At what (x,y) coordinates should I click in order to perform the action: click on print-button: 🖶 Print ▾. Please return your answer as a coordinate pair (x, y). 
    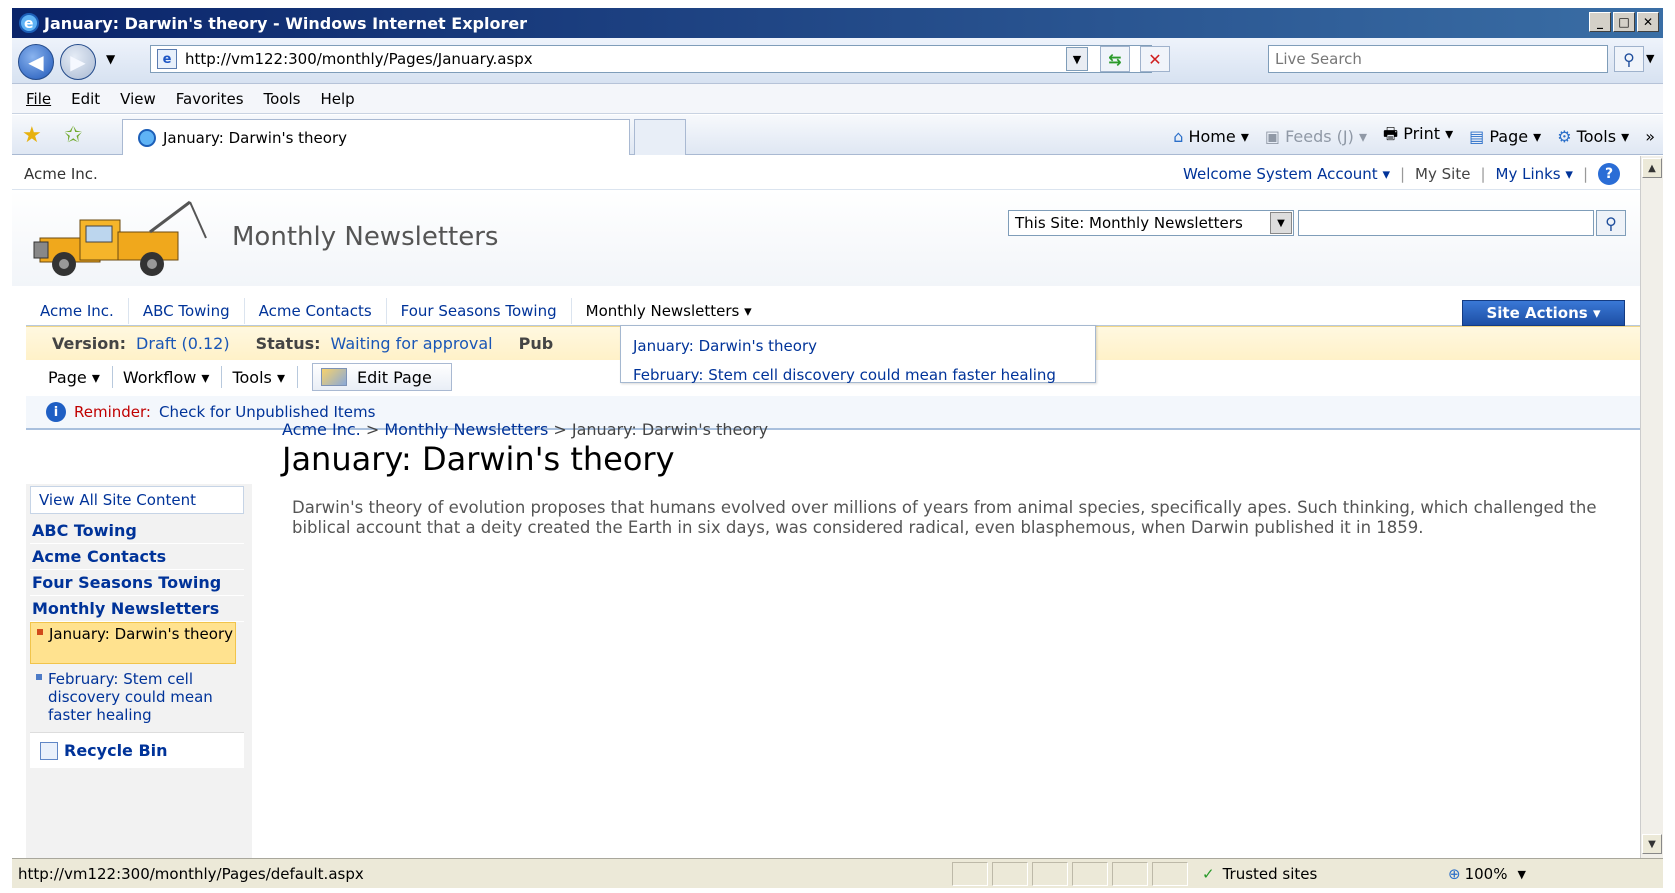
    Looking at the image, I should click on (1418, 136).